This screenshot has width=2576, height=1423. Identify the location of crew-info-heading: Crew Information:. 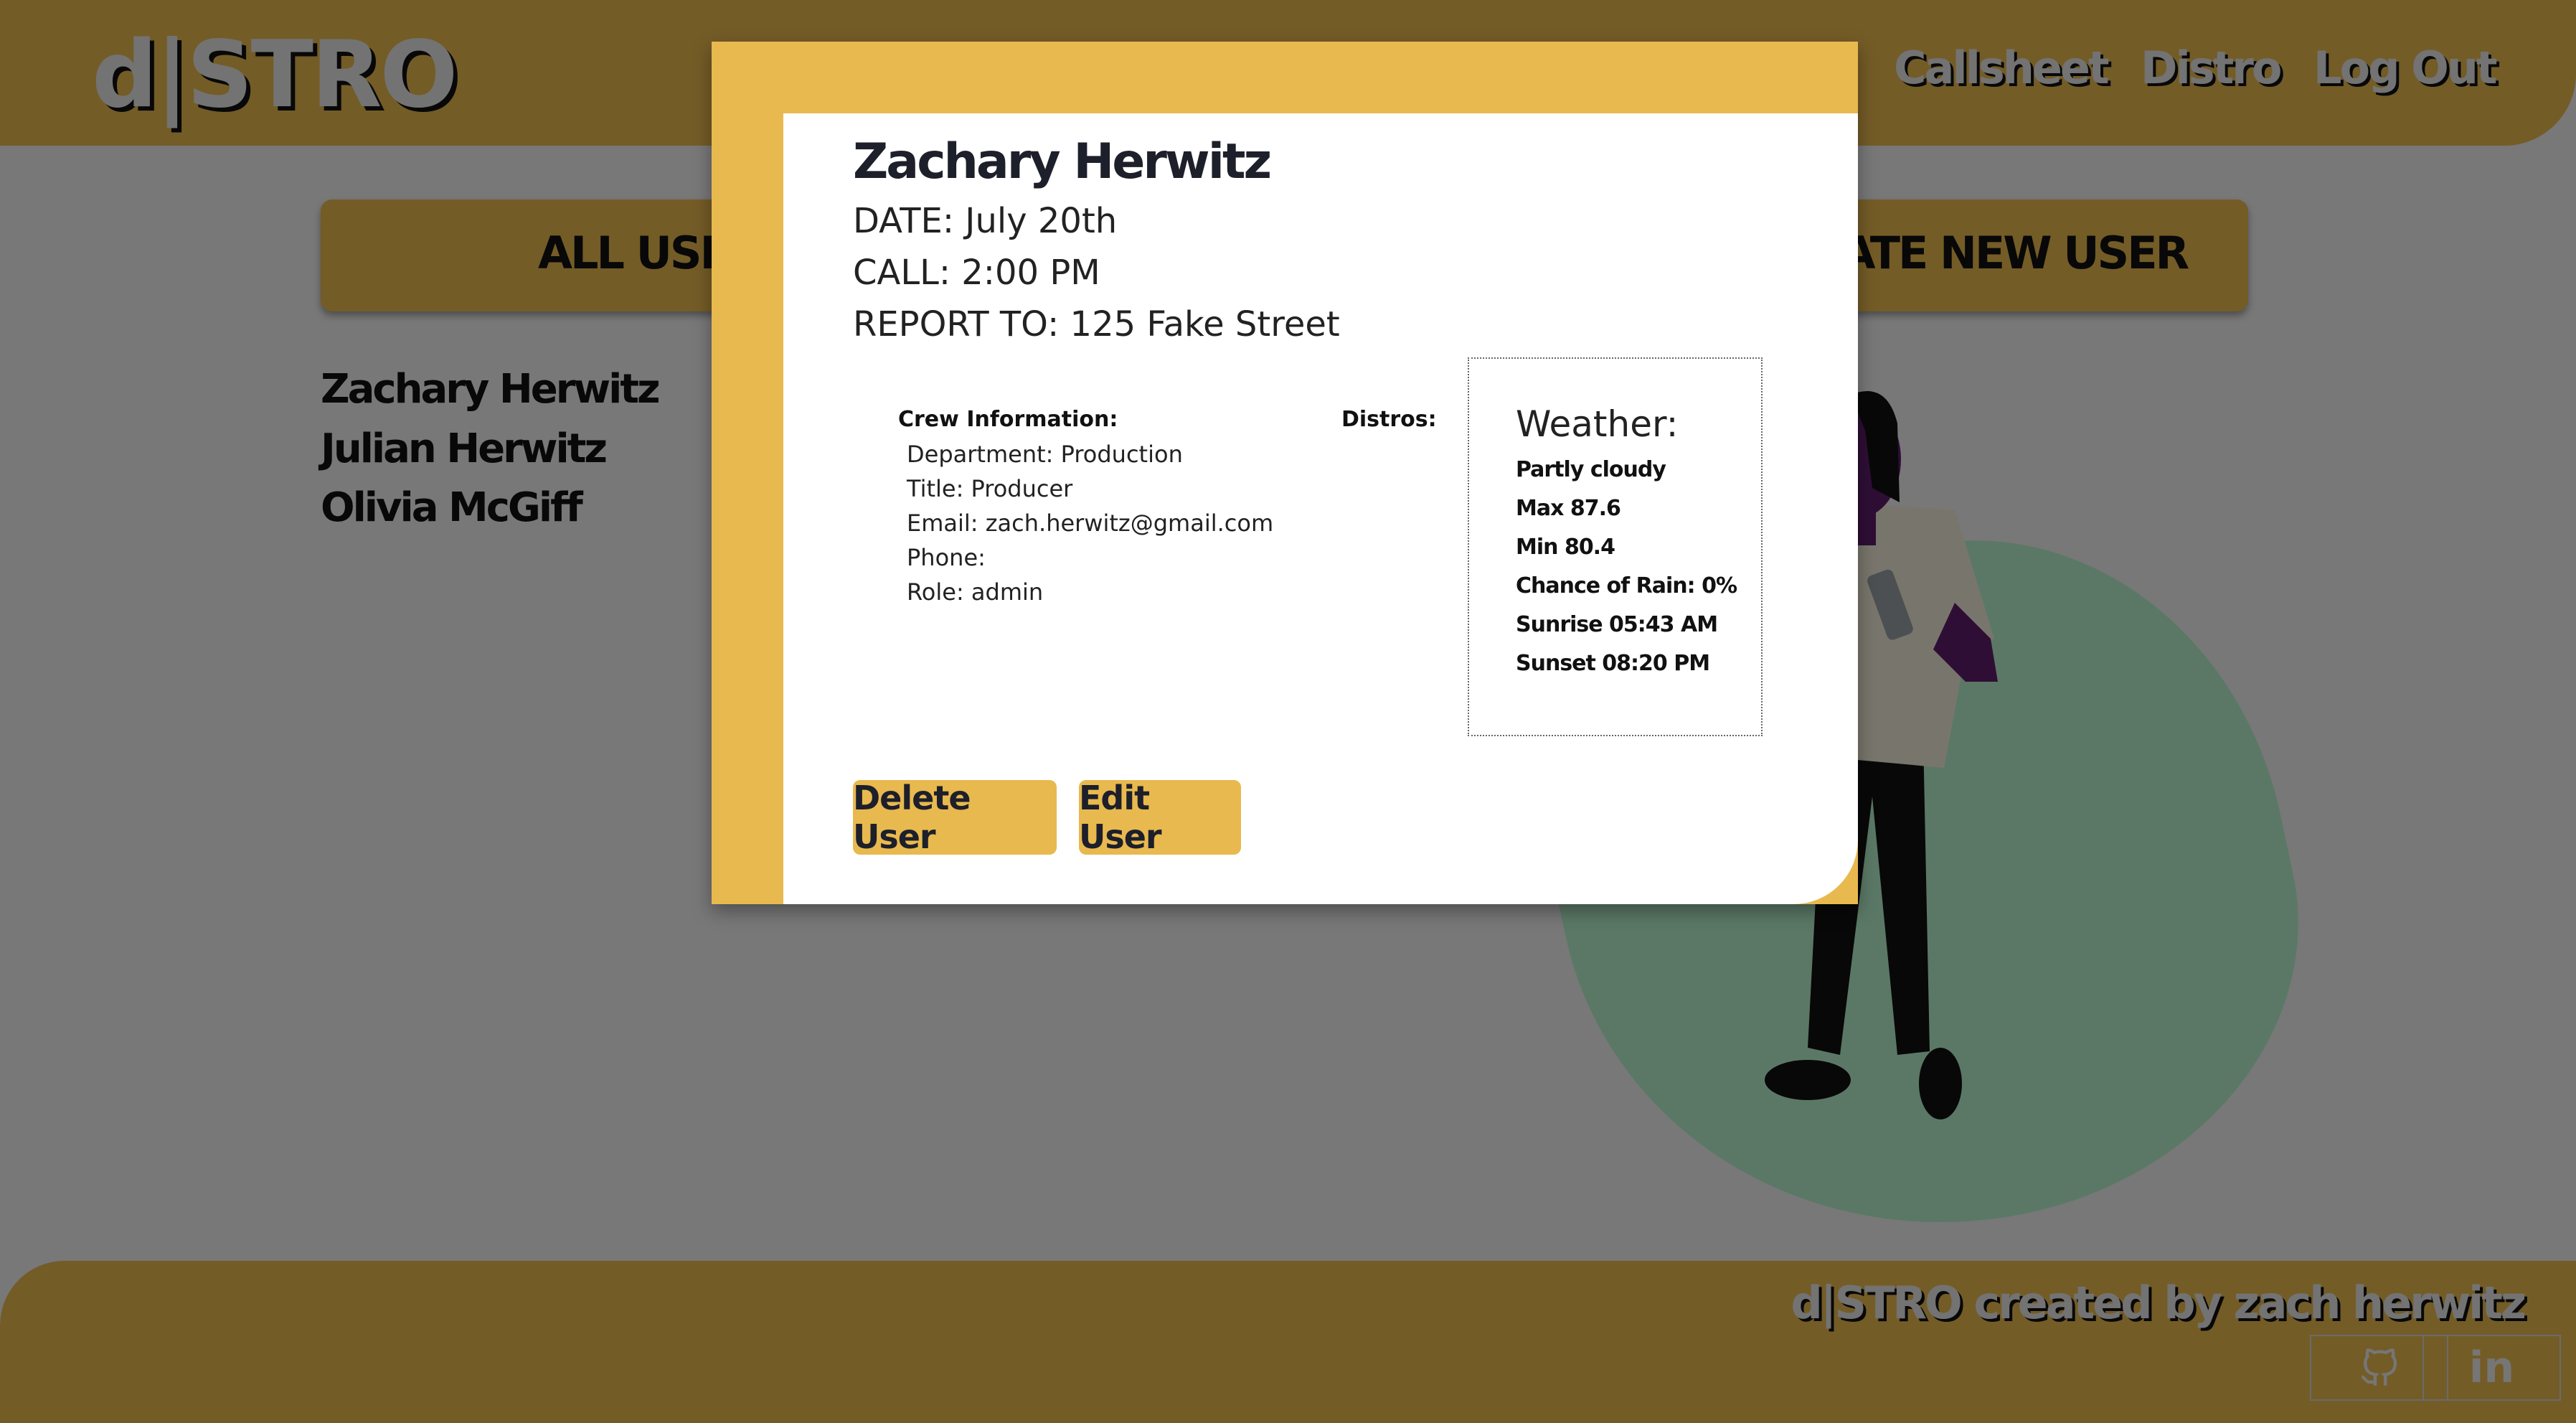
(1008, 420).